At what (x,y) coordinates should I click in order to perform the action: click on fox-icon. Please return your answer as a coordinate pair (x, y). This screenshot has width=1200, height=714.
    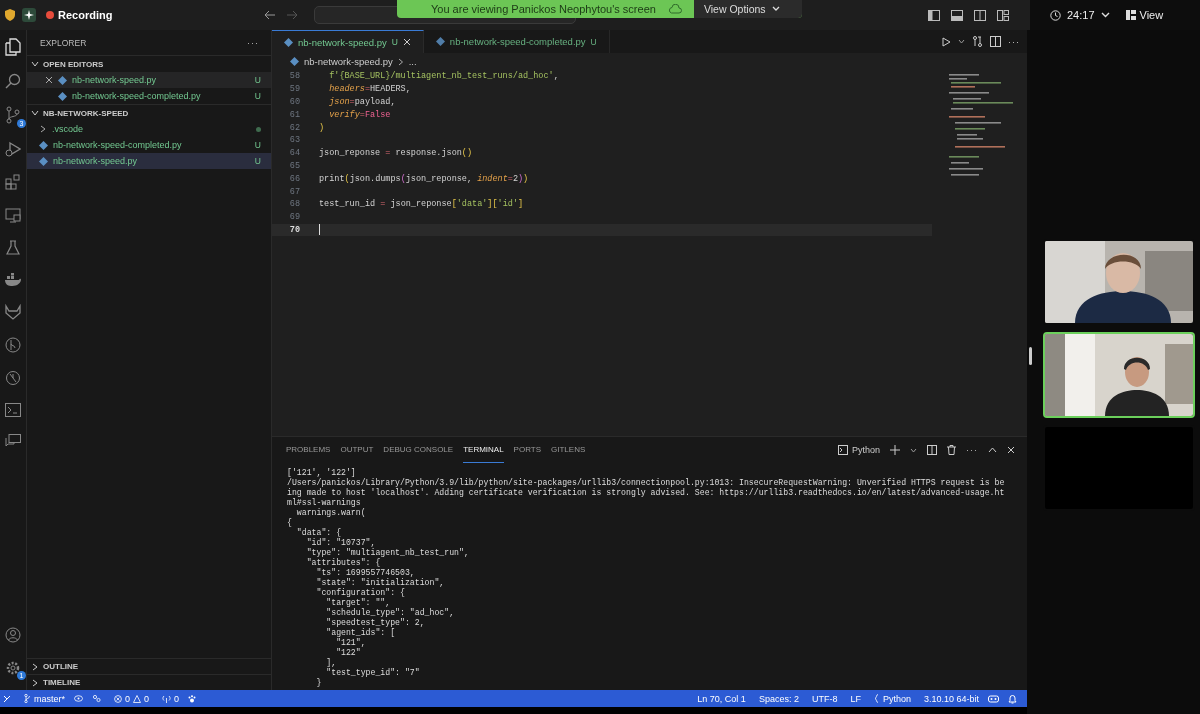
    Looking at the image, I should click on (13, 312).